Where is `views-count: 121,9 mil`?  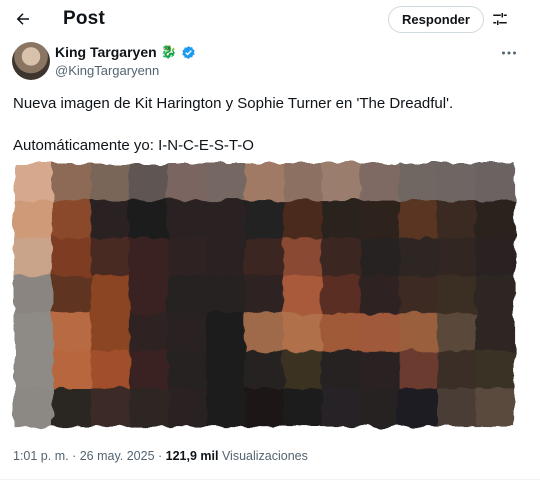 views-count: 121,9 mil is located at coordinates (192, 456).